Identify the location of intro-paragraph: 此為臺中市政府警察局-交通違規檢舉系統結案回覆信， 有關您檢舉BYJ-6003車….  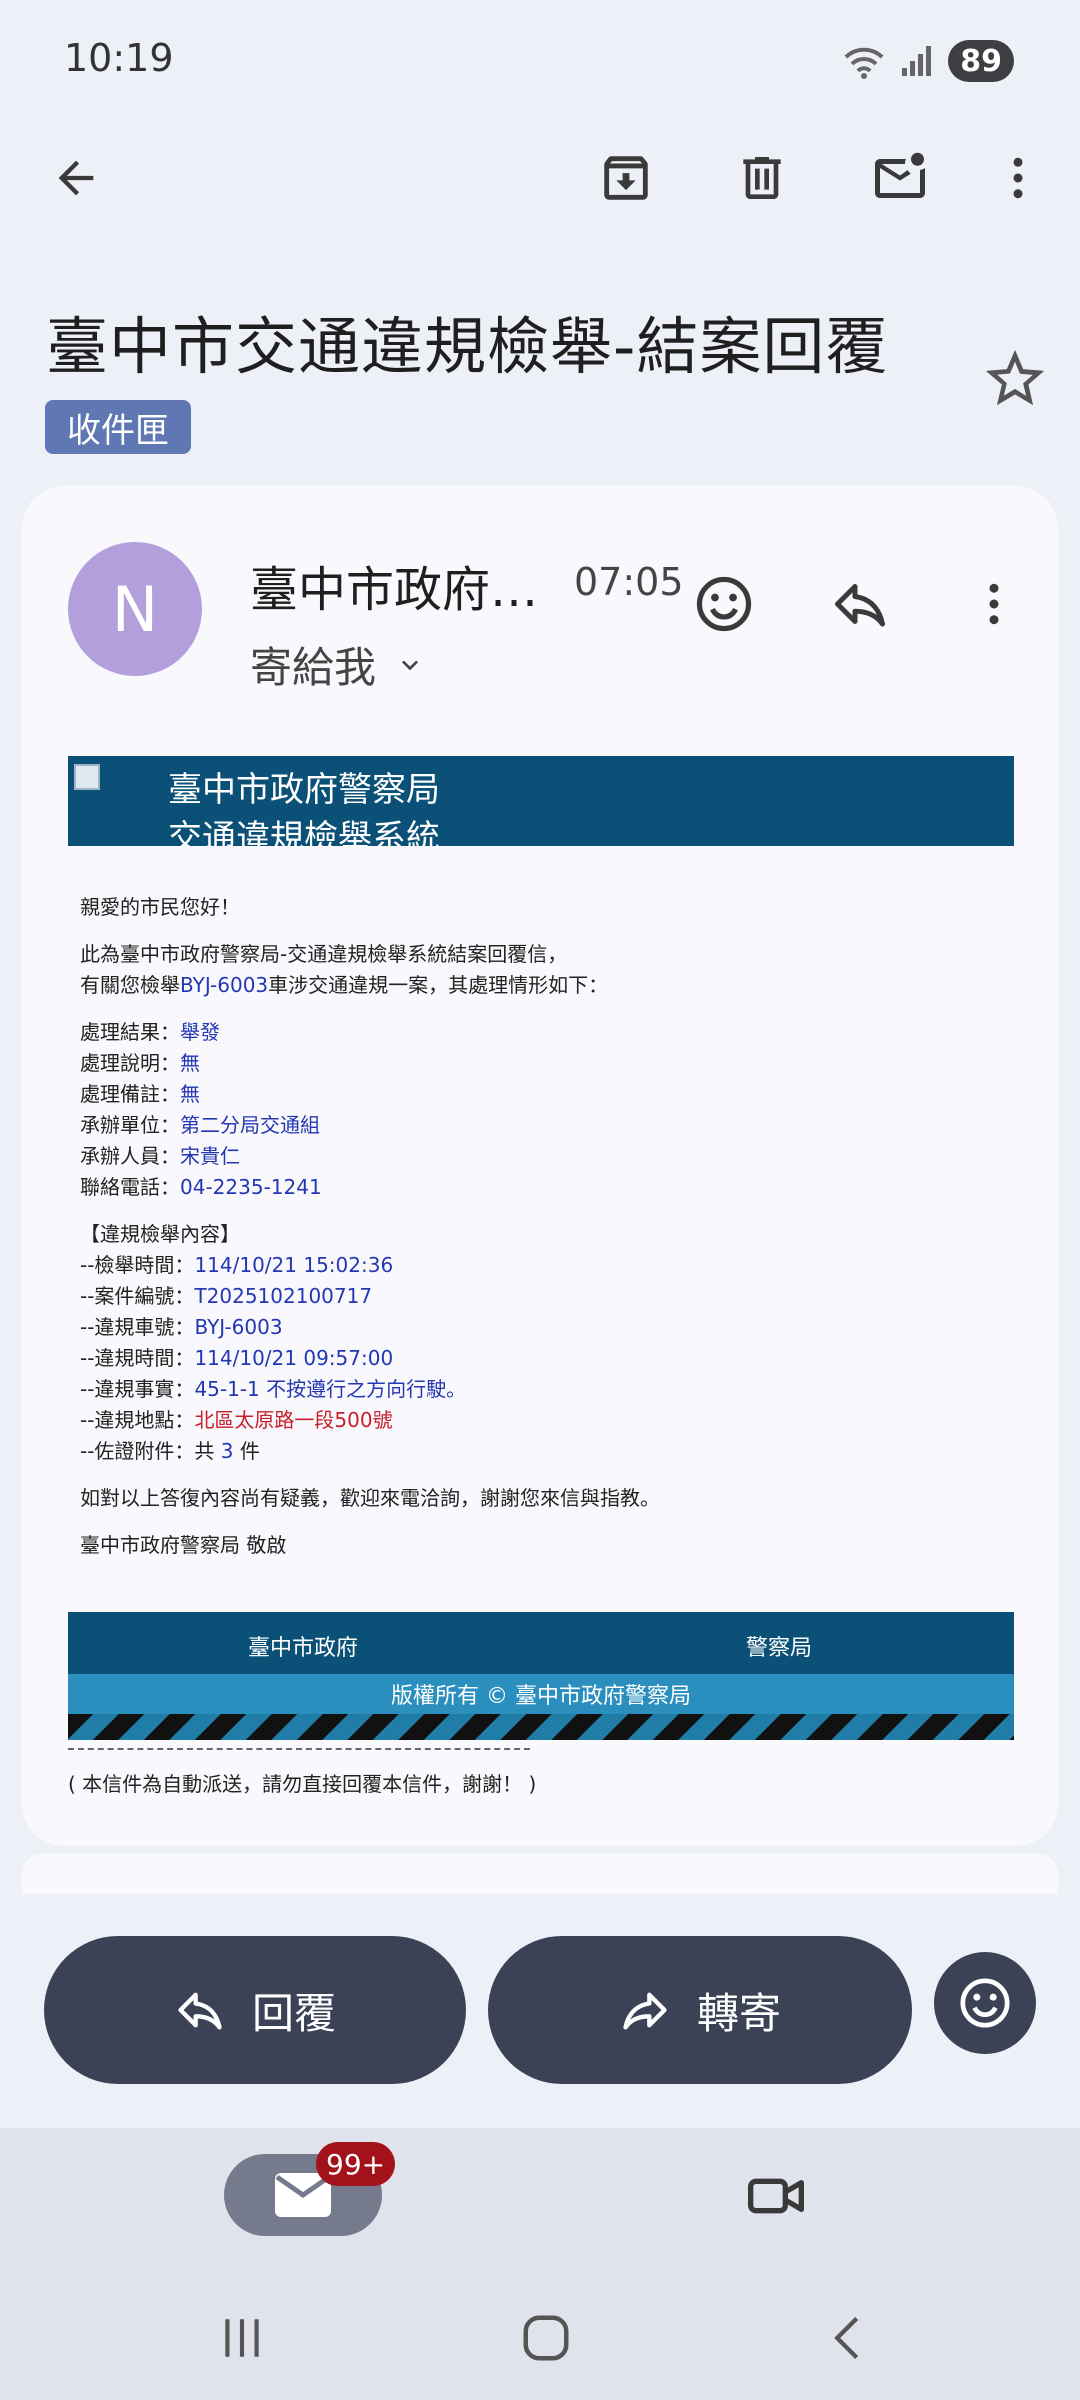
(545, 970).